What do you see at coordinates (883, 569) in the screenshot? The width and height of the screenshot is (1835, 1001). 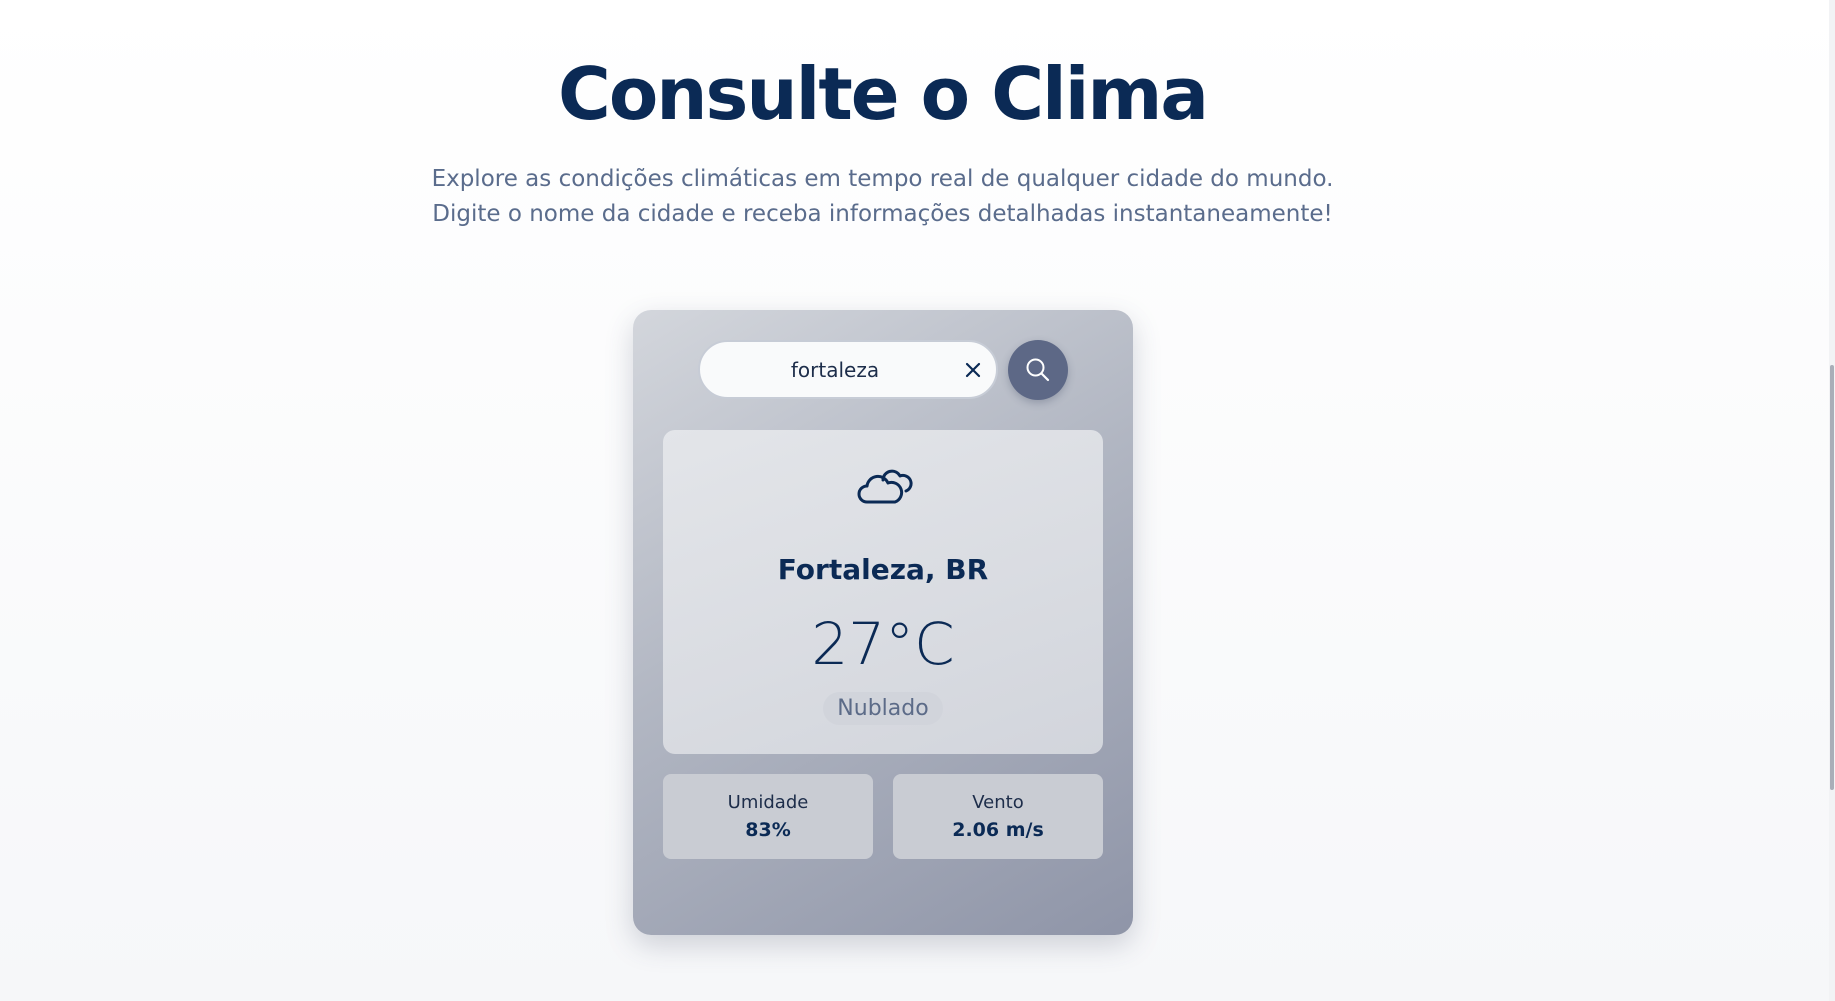 I see `city-name: Fortaleza, BR` at bounding box center [883, 569].